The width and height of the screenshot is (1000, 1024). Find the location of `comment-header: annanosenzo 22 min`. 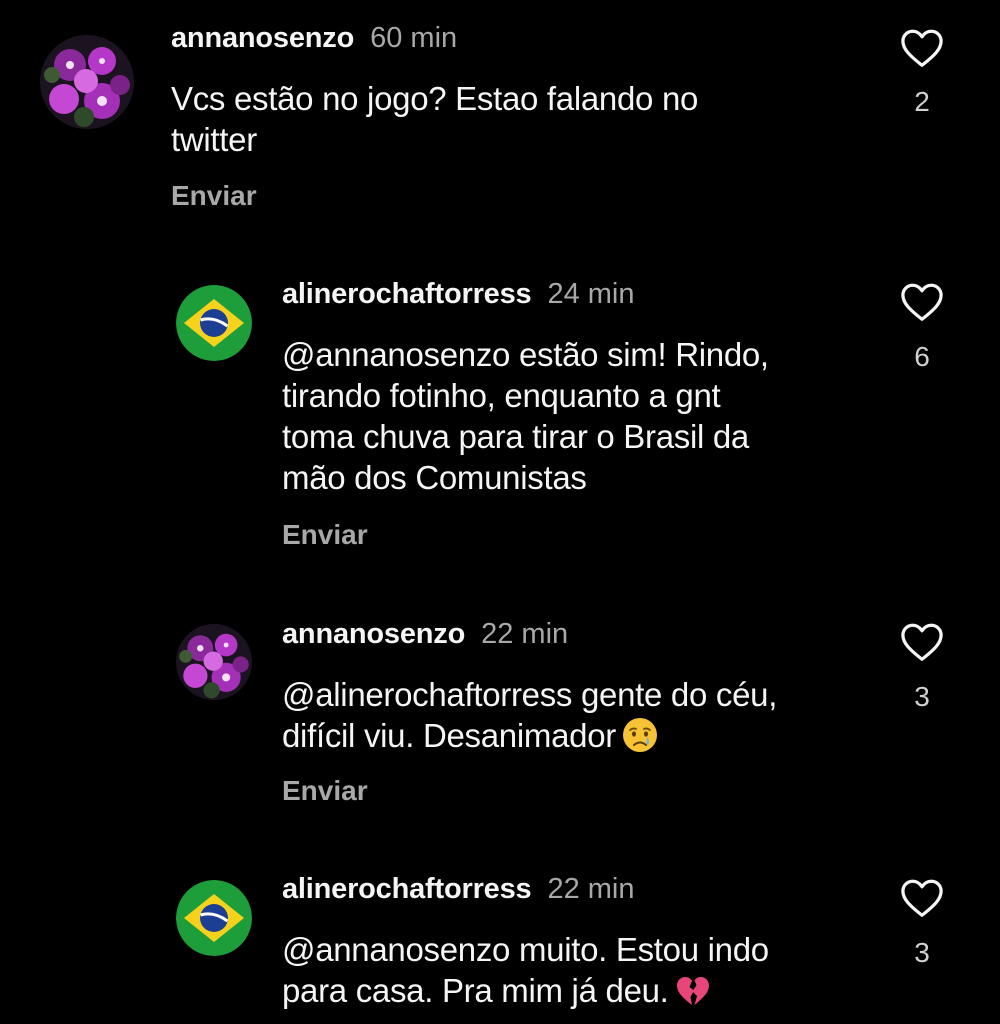

comment-header: annanosenzo 22 min is located at coordinates (425, 634).